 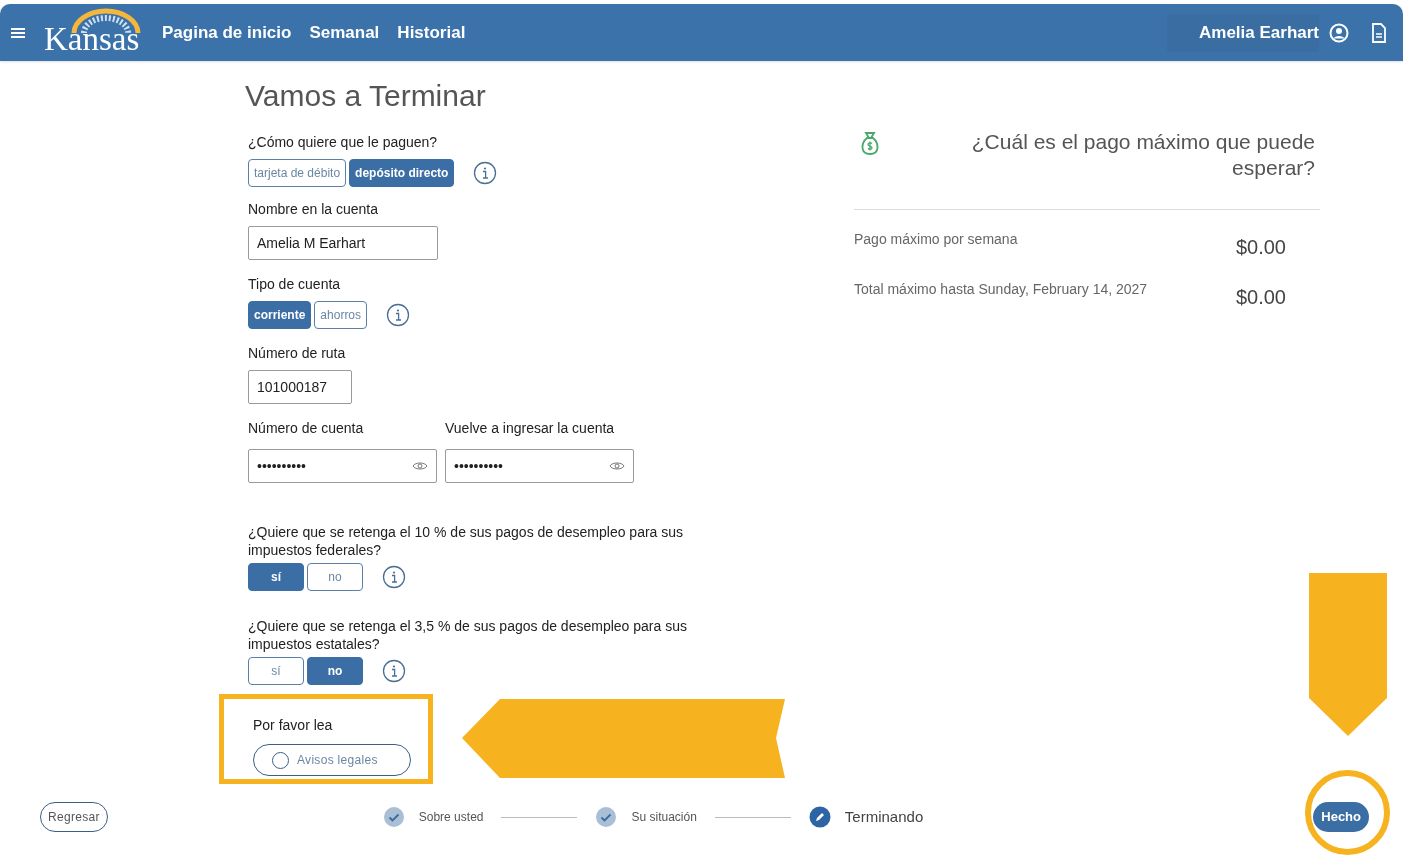 I want to click on summary-label: Total máximo hasta Sunday, February 14, 2027, so click(x=1001, y=289).